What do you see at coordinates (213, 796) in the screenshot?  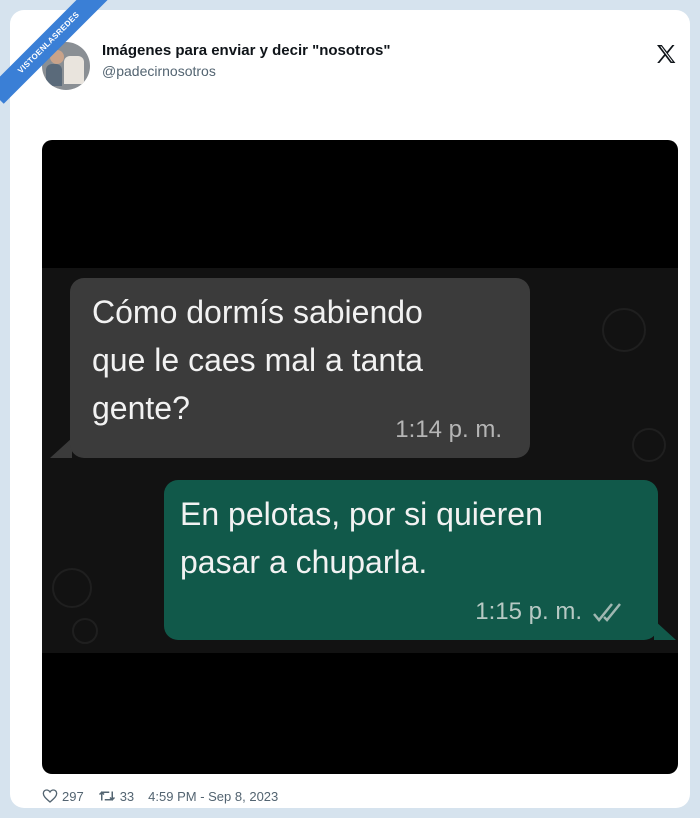 I see `tweet-timestamp: 4:59 PM - Sep 8, 2023` at bounding box center [213, 796].